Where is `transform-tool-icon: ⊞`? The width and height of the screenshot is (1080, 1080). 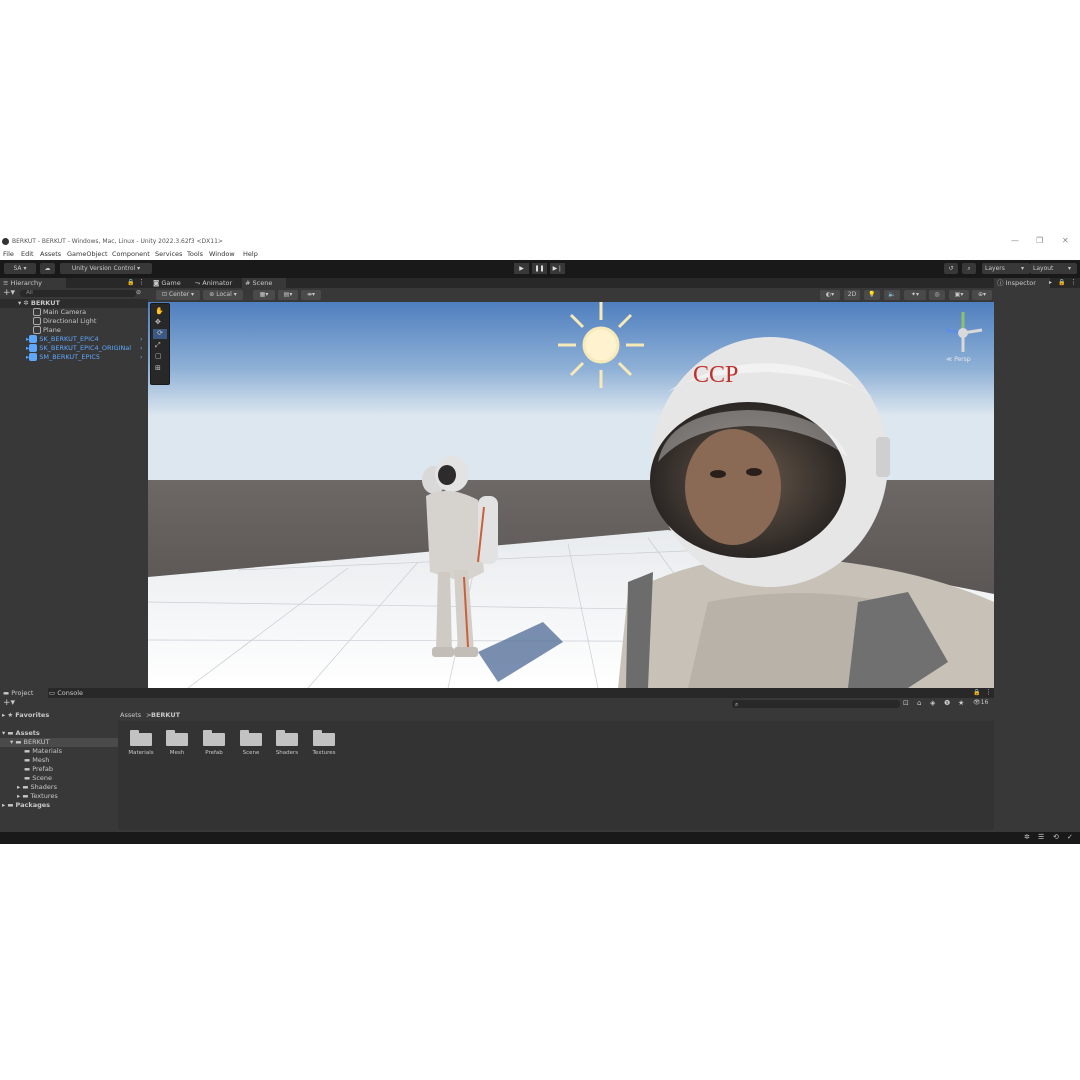 transform-tool-icon: ⊞ is located at coordinates (158, 368).